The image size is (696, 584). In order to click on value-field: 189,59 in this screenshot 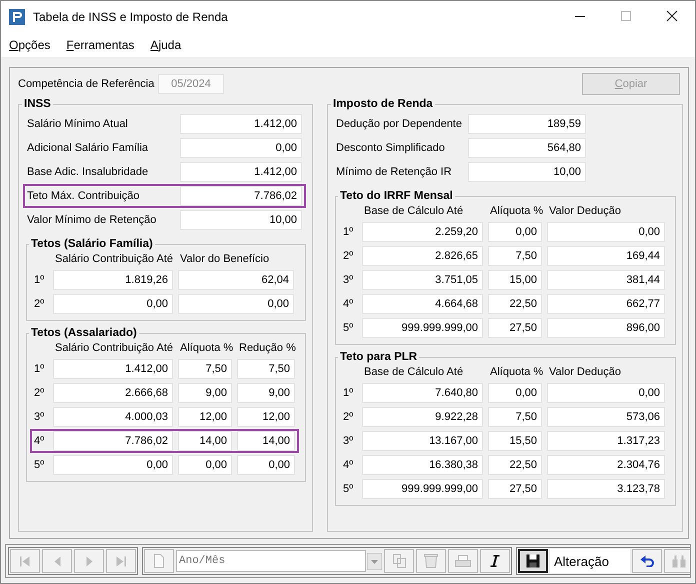, I will do `click(527, 124)`.